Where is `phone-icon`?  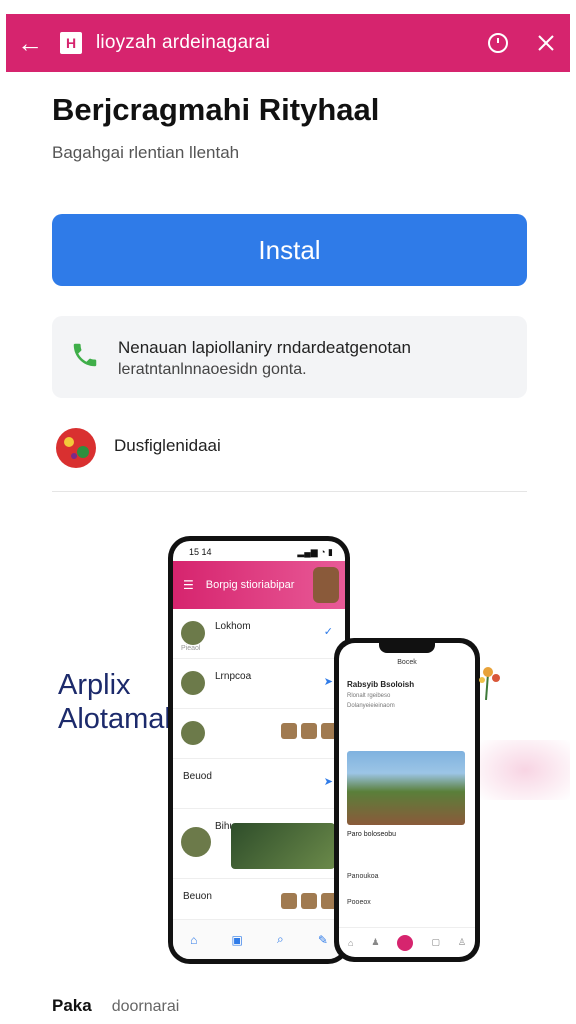
phone-icon is located at coordinates (85, 355).